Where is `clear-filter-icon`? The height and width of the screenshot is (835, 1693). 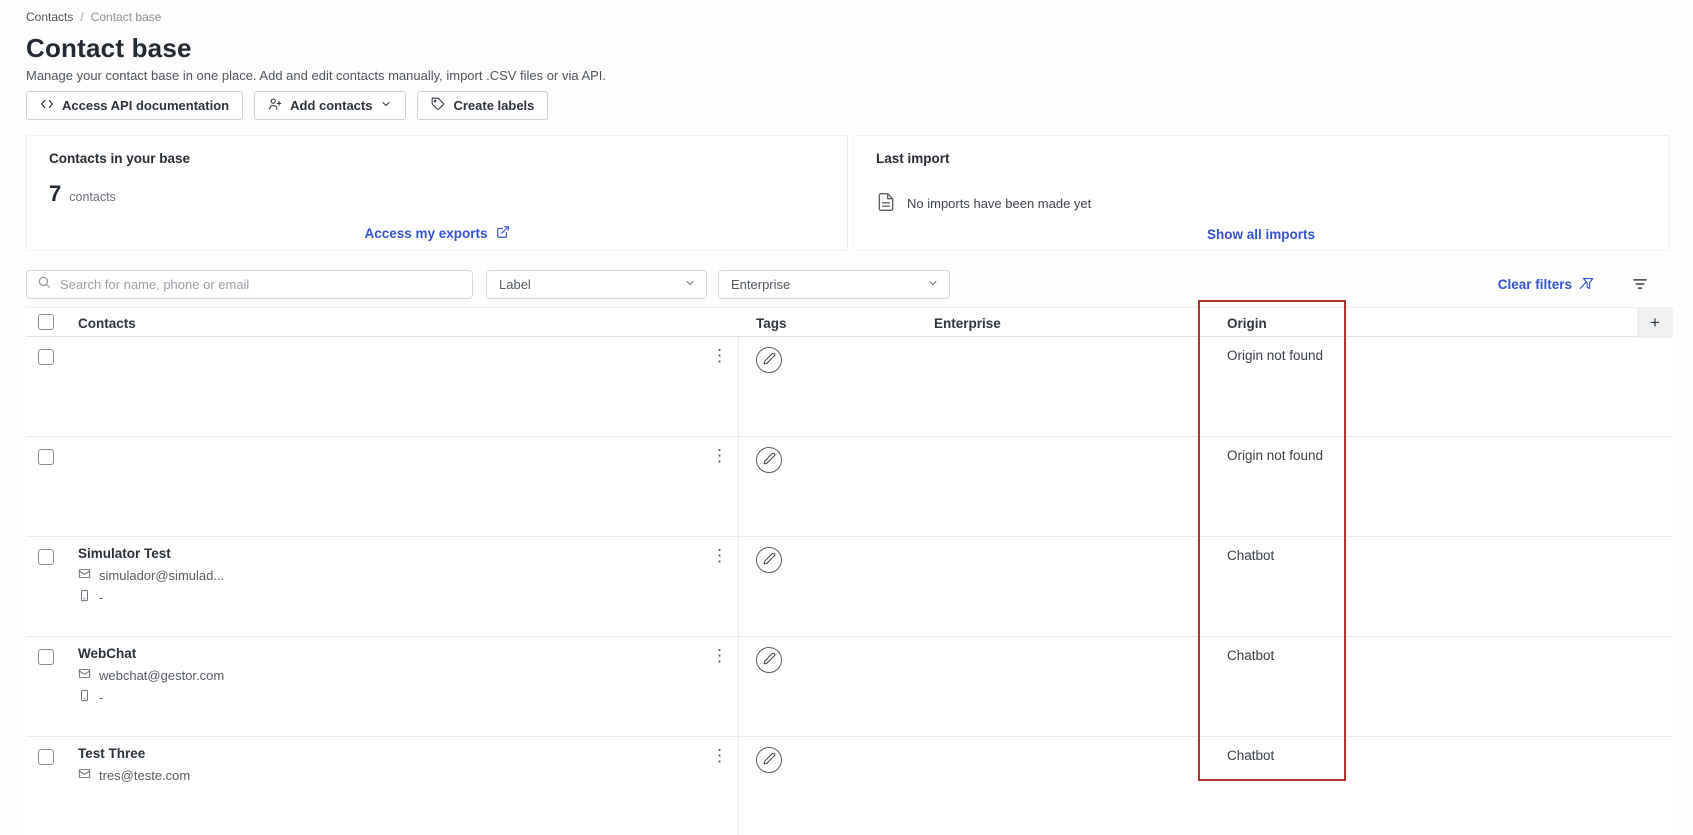
clear-filter-icon is located at coordinates (1586, 285).